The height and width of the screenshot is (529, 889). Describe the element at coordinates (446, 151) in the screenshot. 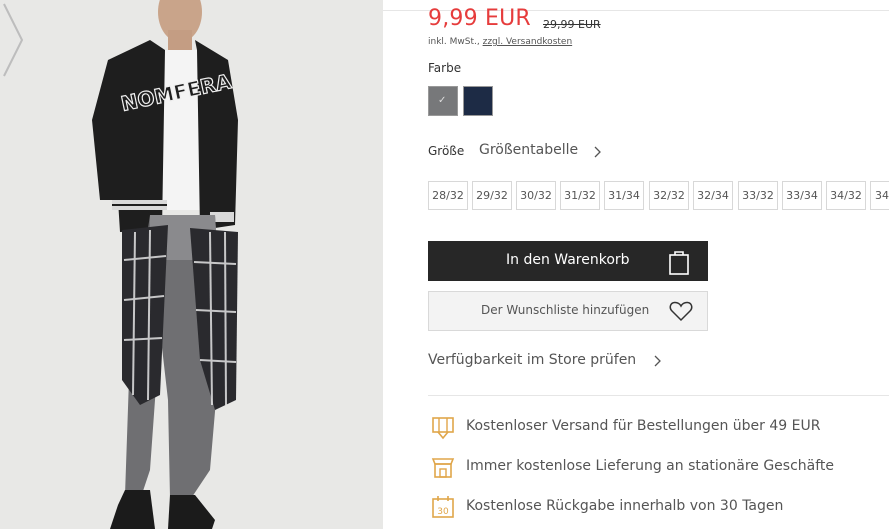

I see `size-label: Größe` at that location.